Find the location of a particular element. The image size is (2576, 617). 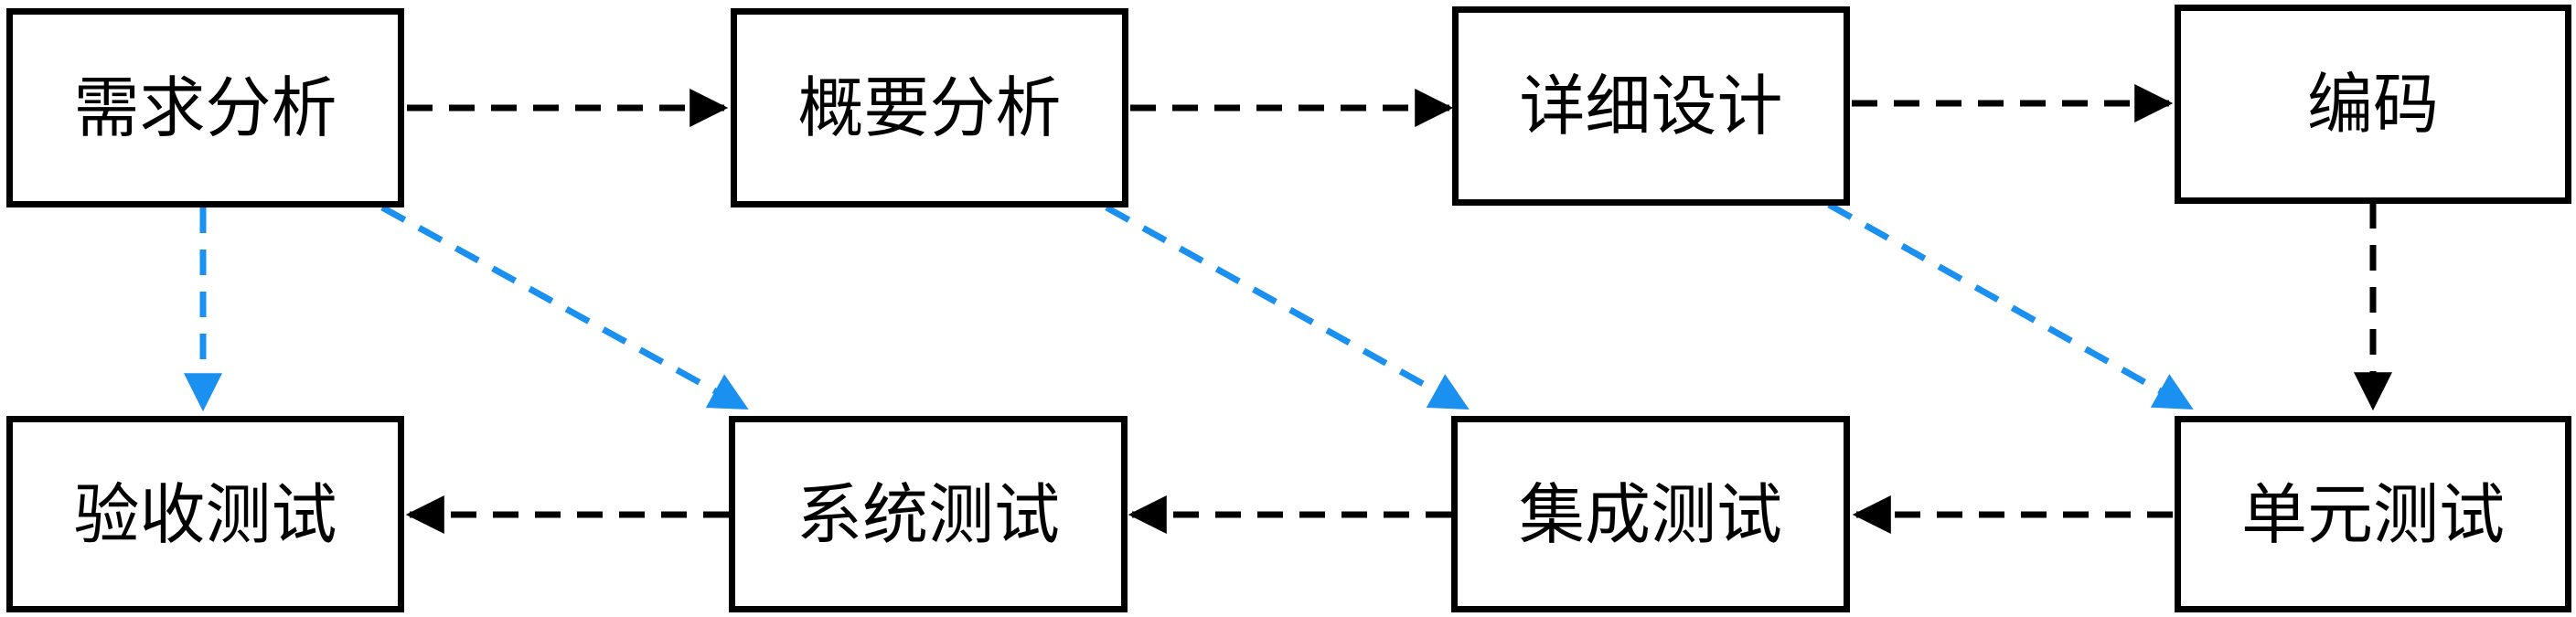

node-label: 集成测试 is located at coordinates (1650, 514).